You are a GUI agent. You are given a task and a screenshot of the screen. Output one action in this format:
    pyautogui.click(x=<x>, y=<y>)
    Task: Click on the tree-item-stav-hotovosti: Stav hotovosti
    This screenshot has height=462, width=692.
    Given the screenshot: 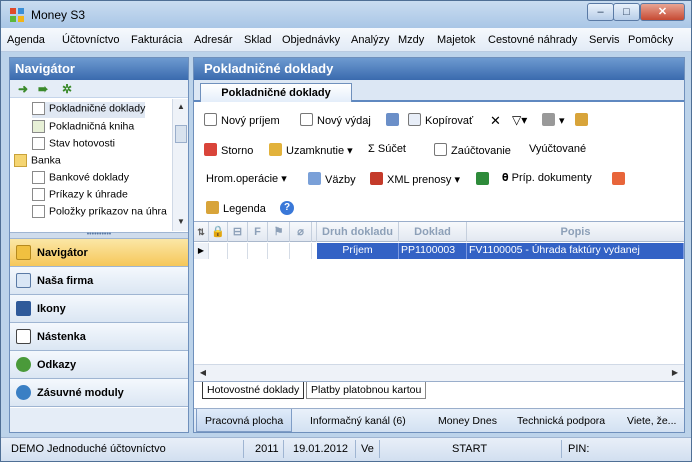 What is the action you would take?
    pyautogui.click(x=73, y=145)
    